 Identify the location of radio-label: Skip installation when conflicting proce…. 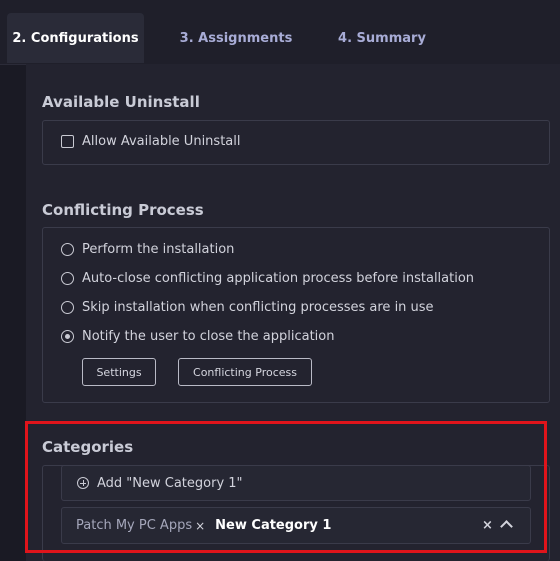
(258, 307).